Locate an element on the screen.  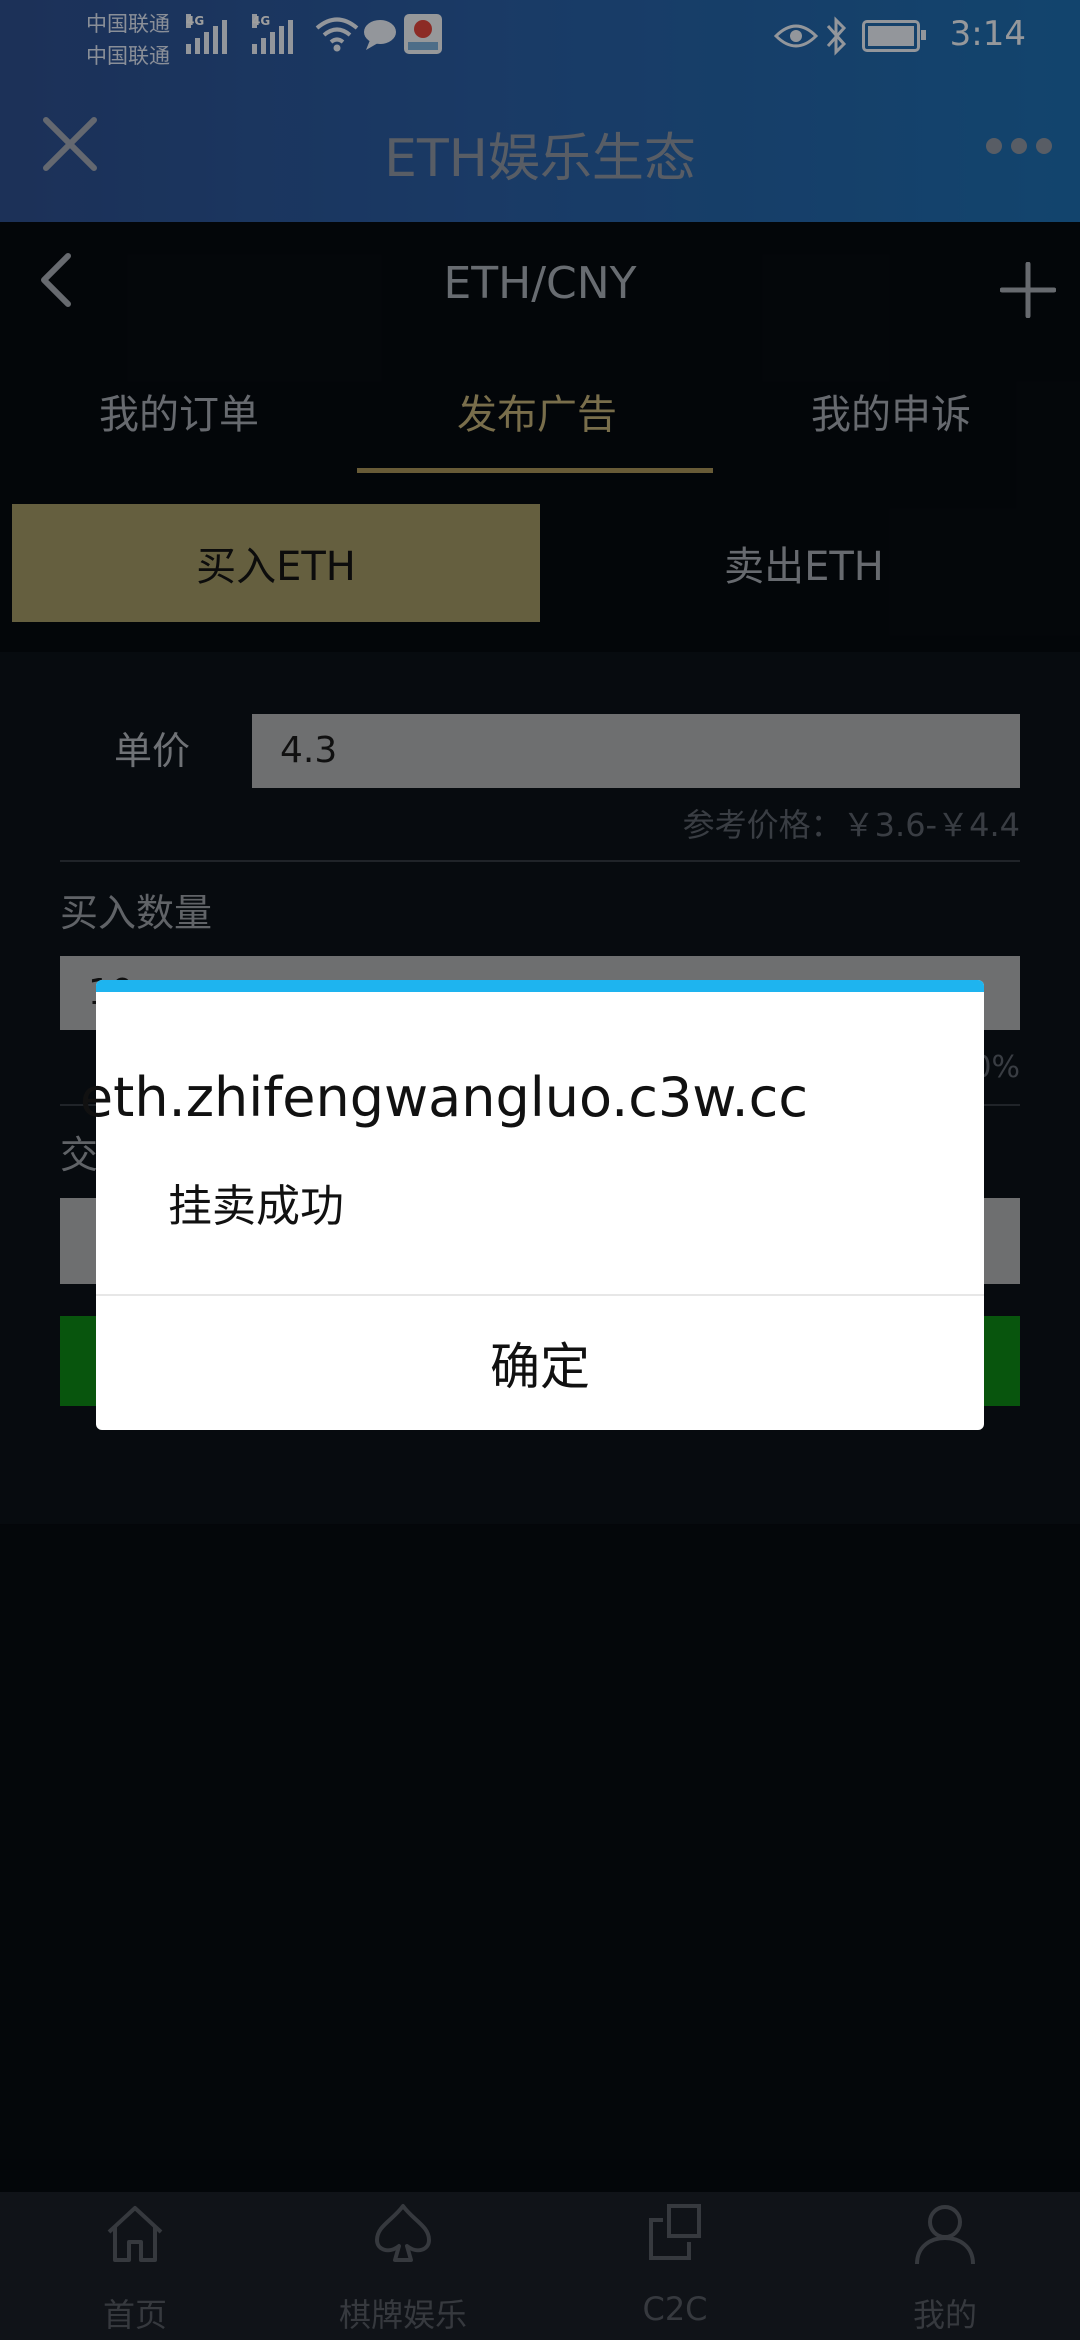
dialog-host: eth.zhifengwangluo.c3w.cc is located at coordinates (444, 1097).